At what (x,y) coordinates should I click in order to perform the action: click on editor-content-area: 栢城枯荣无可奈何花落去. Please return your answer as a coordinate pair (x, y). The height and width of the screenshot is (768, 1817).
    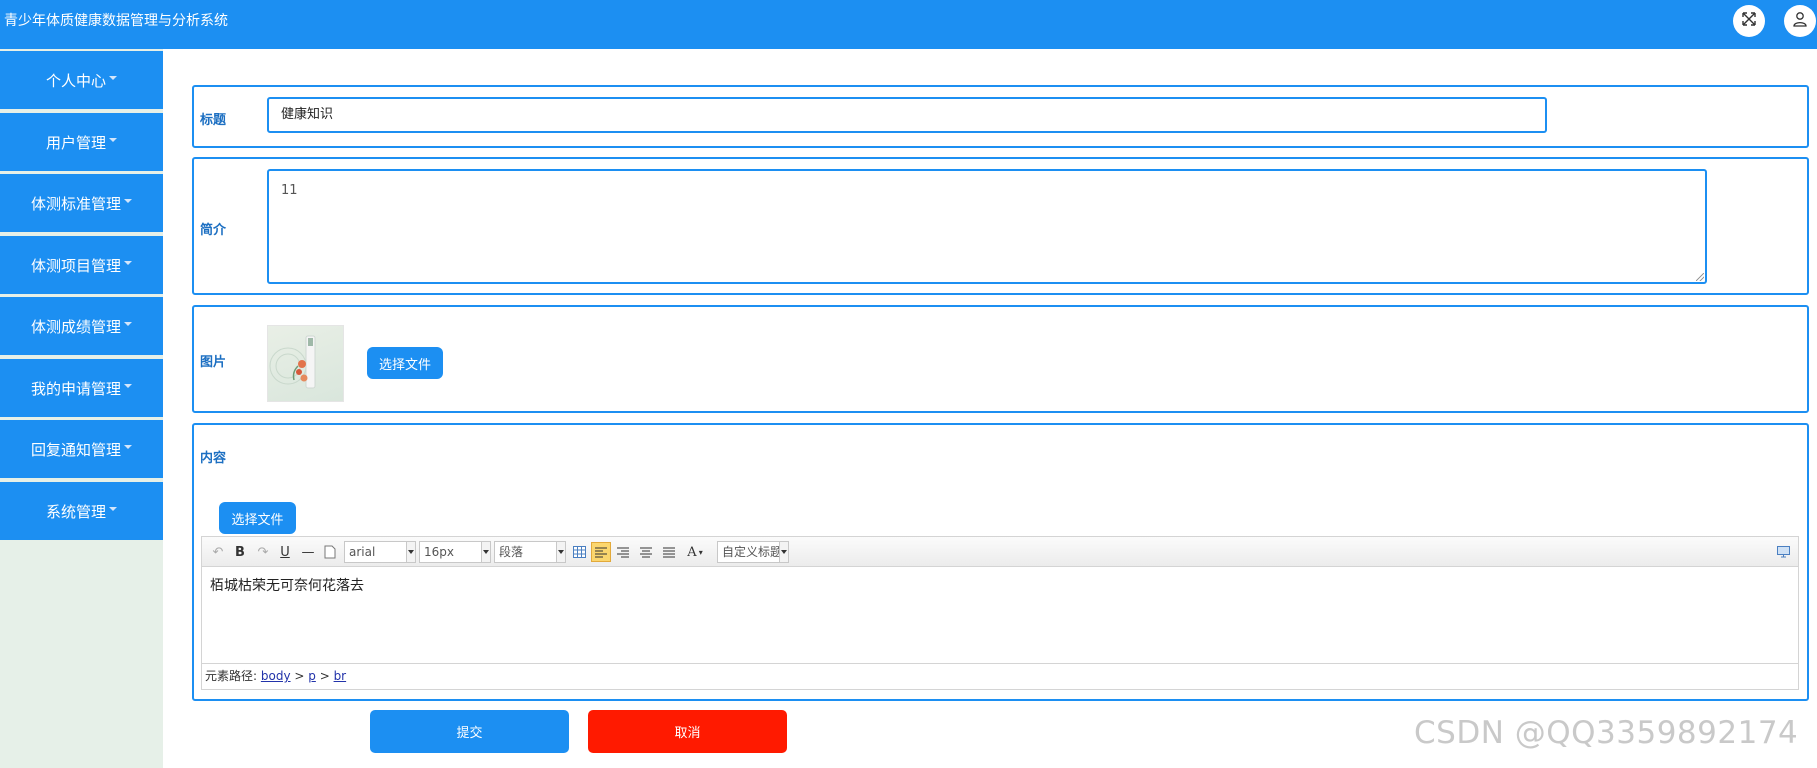
    Looking at the image, I should click on (1000, 614).